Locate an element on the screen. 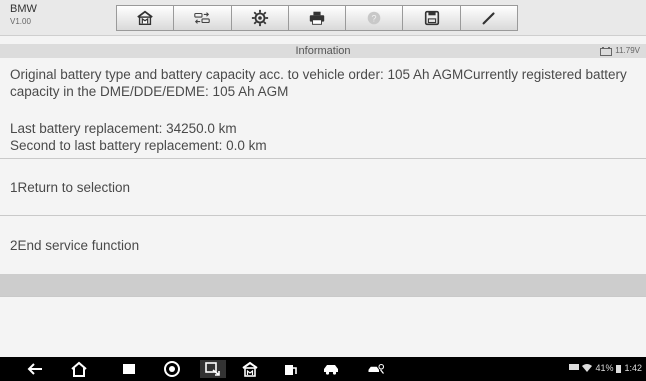 This screenshot has height=381, width=646. service-button is located at coordinates (376, 369).